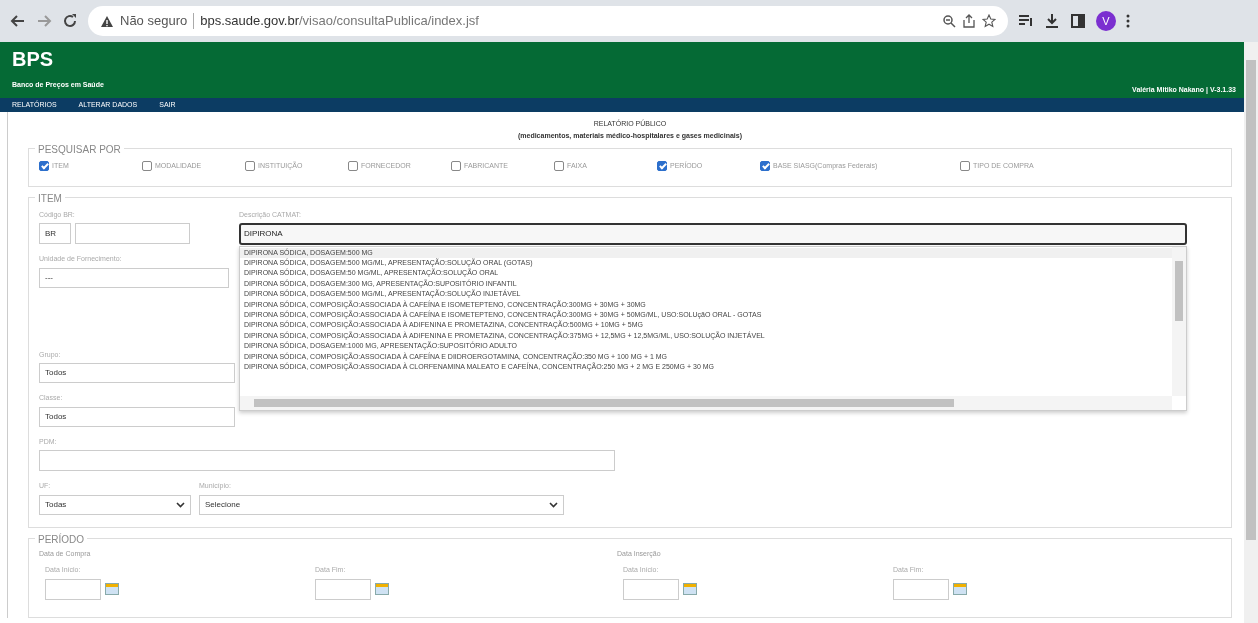  Describe the element at coordinates (949, 21) in the screenshot. I see `zoom-icon` at that location.